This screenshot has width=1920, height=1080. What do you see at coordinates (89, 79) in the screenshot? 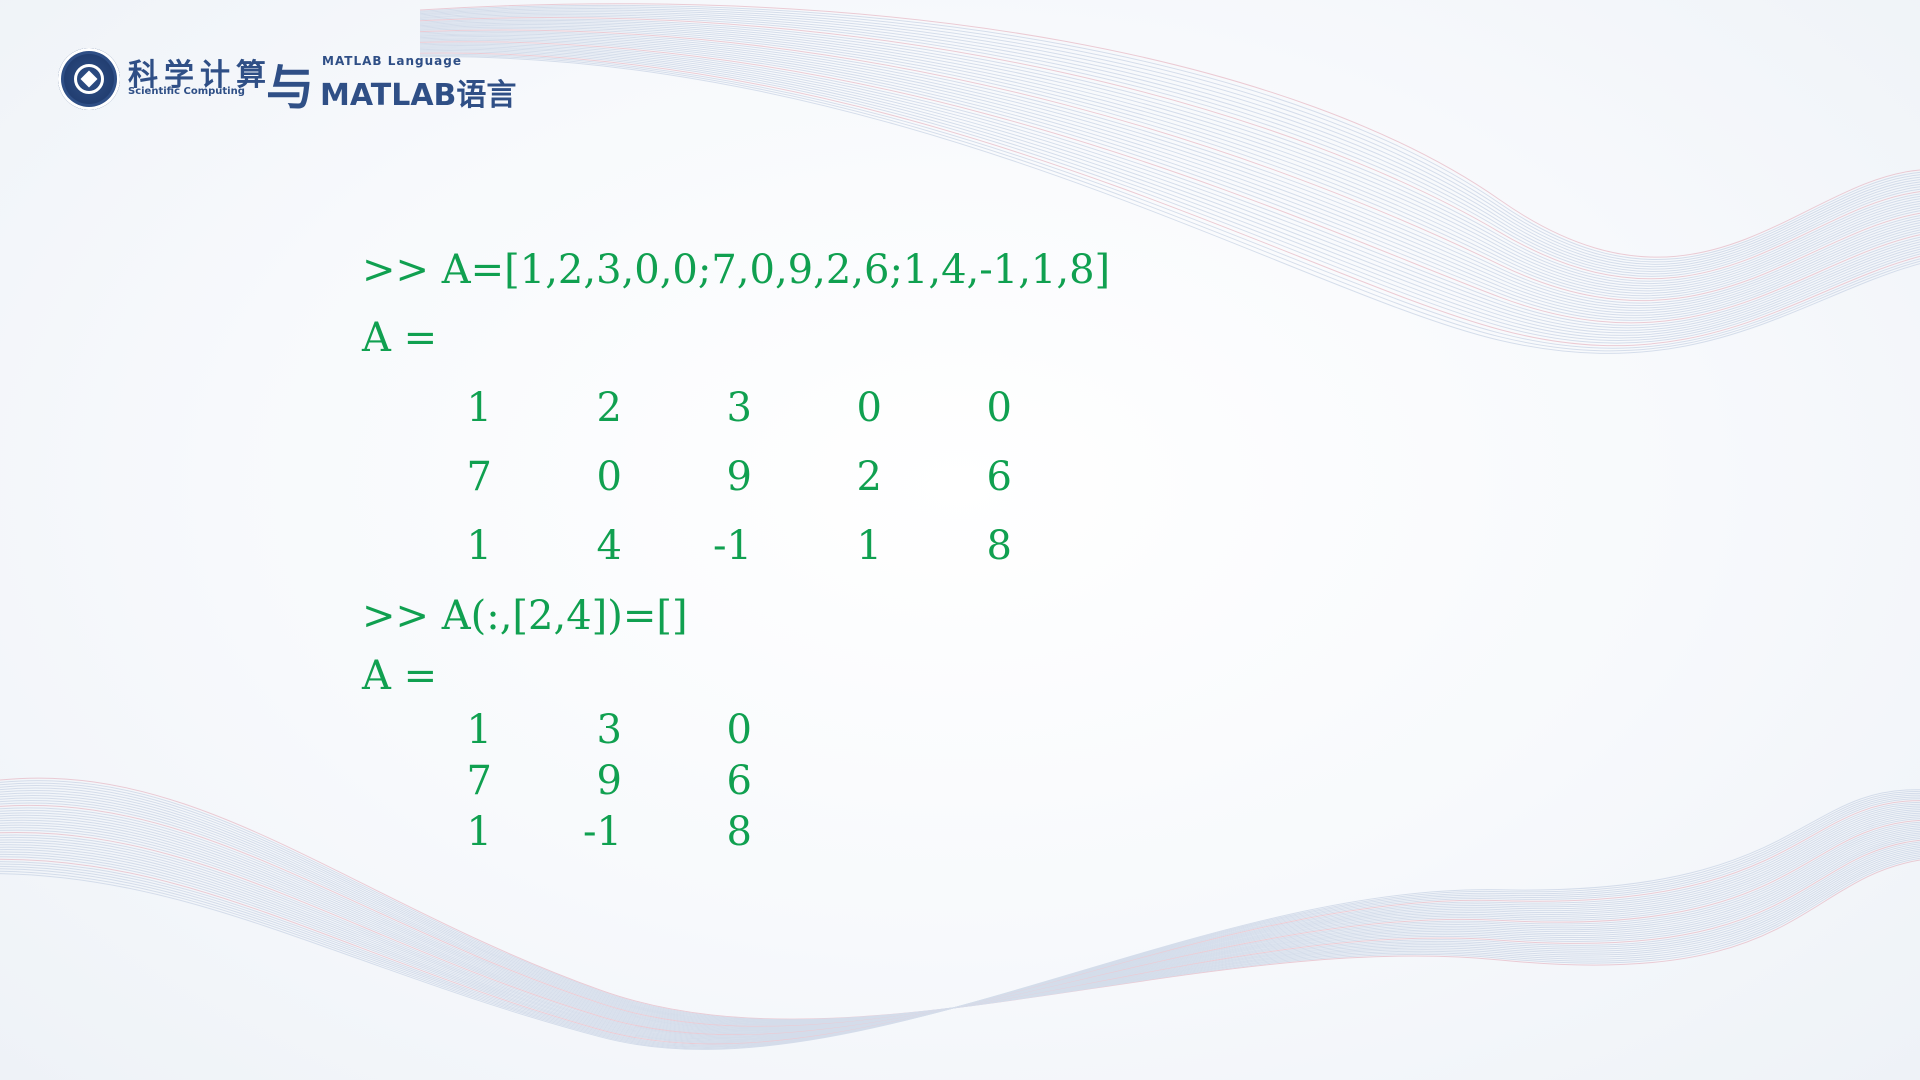
I see `university-seal-icon` at bounding box center [89, 79].